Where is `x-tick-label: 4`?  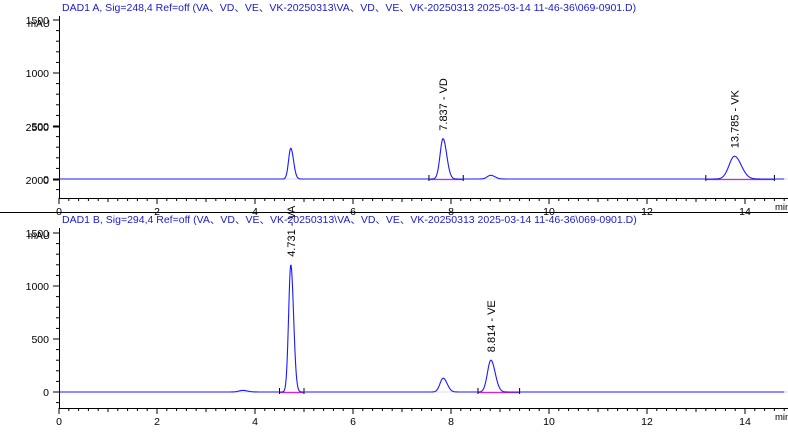 x-tick-label: 4 is located at coordinates (255, 422).